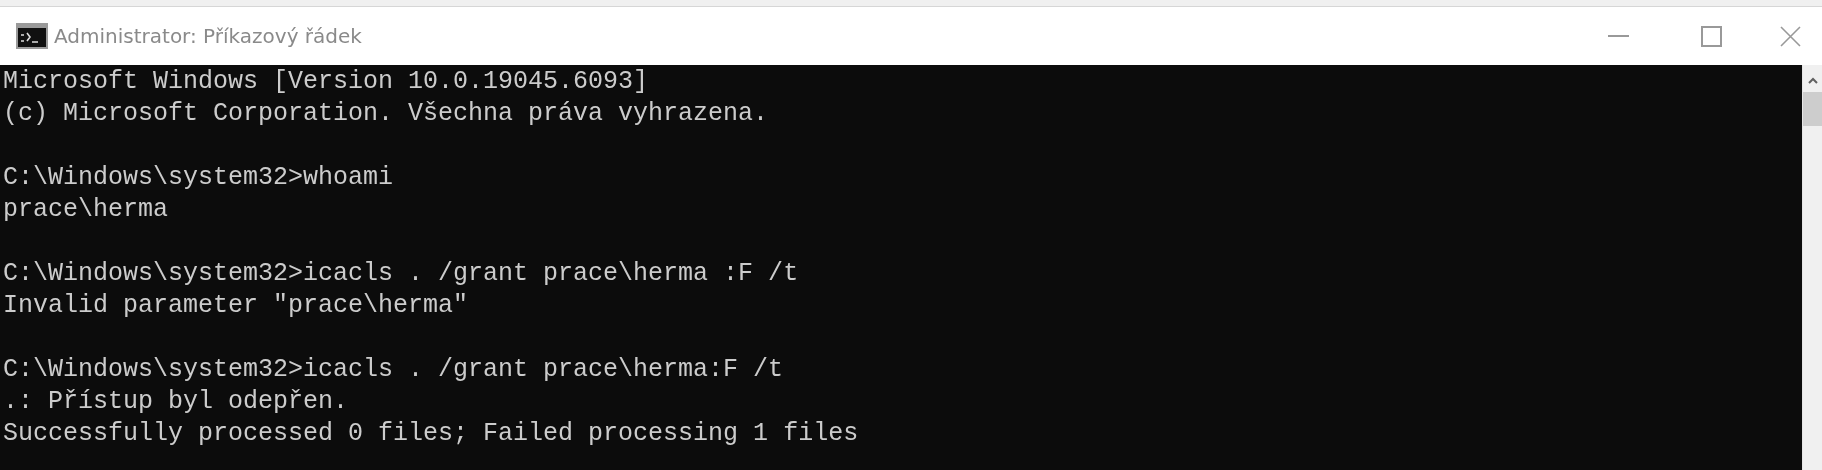 The height and width of the screenshot is (470, 1822). I want to click on console-line: Microsoft Windows [Version 10.0.19045.6093], so click(326, 82).